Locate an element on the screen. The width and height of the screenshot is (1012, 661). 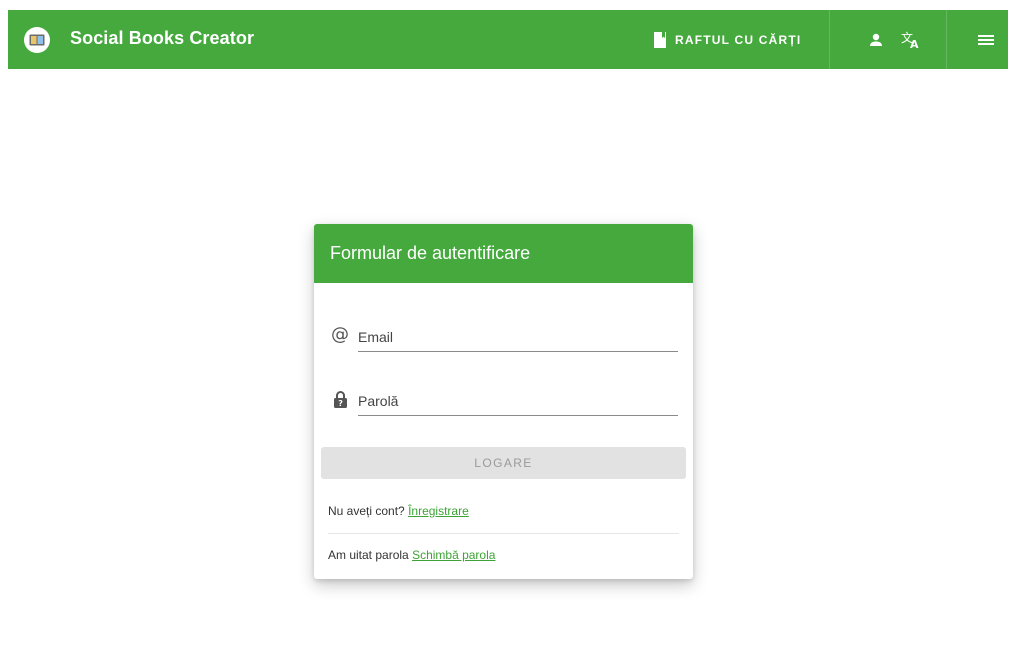
forgot-password-line: Am uitat parola Schimbă parola is located at coordinates (411, 555).